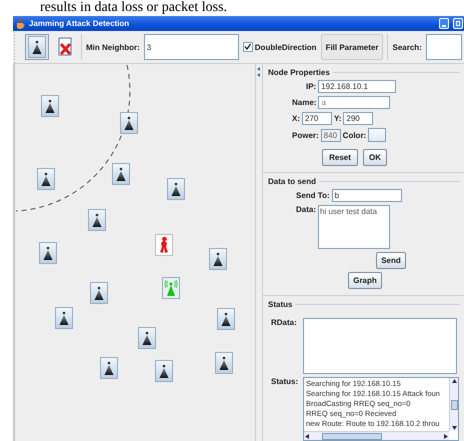 The height and width of the screenshot is (441, 464). Describe the element at coordinates (133, 8) in the screenshot. I see `caption-text: results in data loss or packet loss.` at that location.